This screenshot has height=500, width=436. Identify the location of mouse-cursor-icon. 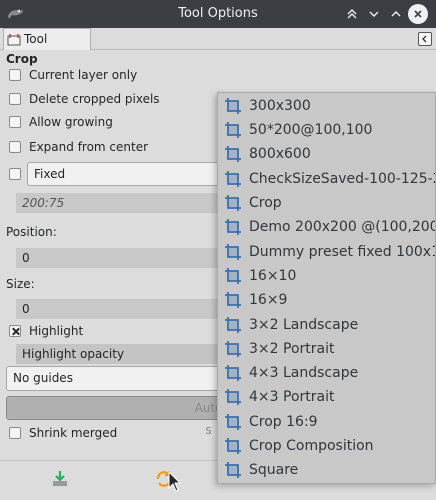
(175, 481).